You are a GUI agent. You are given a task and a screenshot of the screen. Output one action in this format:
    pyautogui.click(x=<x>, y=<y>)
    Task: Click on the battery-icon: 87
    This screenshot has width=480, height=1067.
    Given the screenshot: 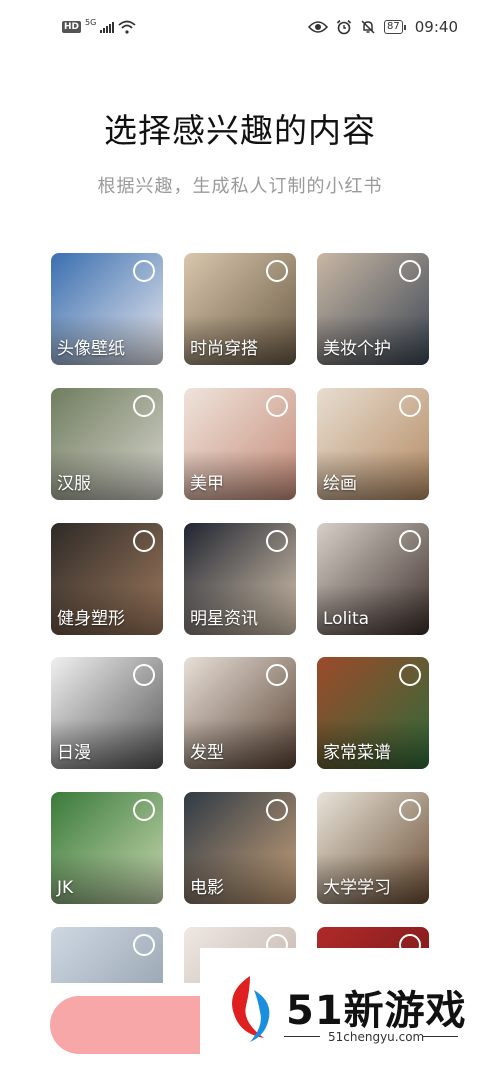 What is the action you would take?
    pyautogui.click(x=395, y=27)
    